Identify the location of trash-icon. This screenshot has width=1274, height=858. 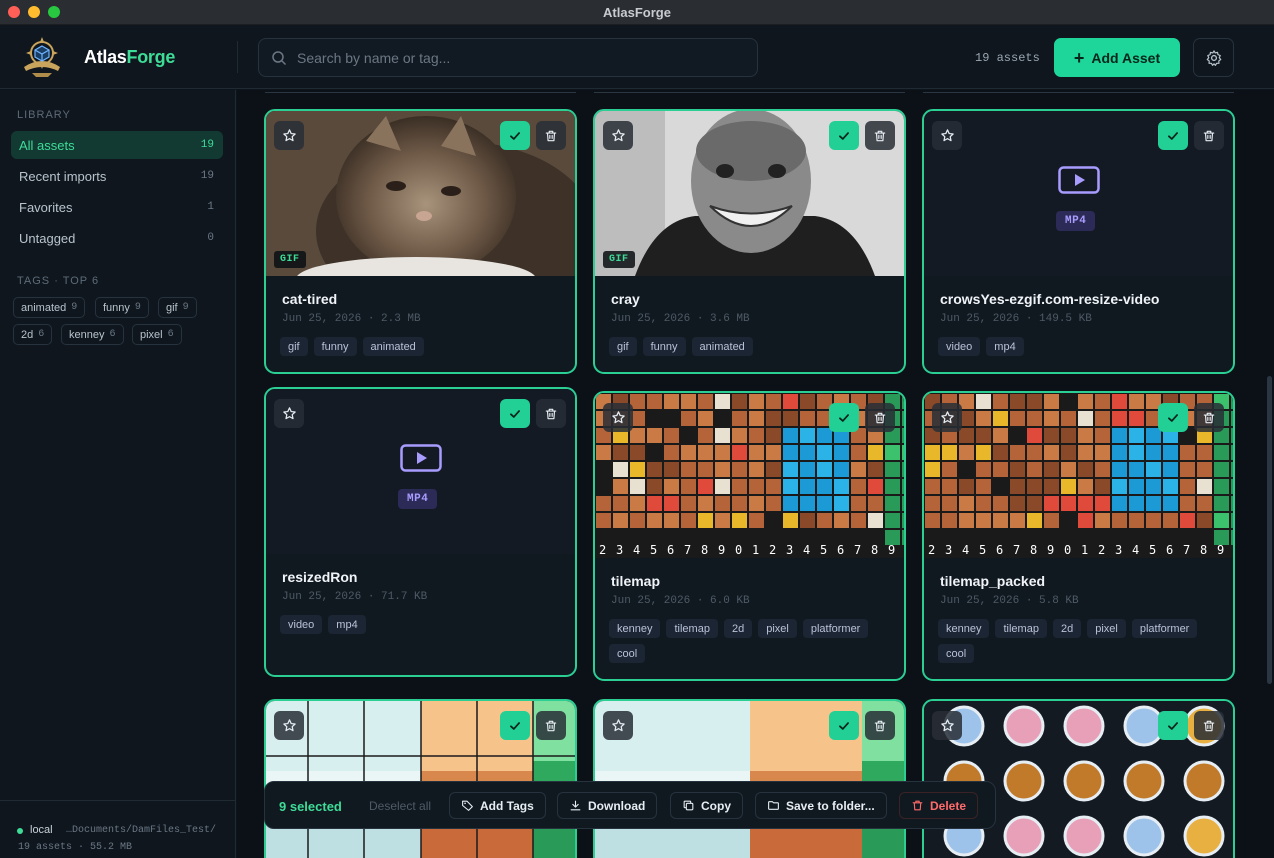
(880, 417).